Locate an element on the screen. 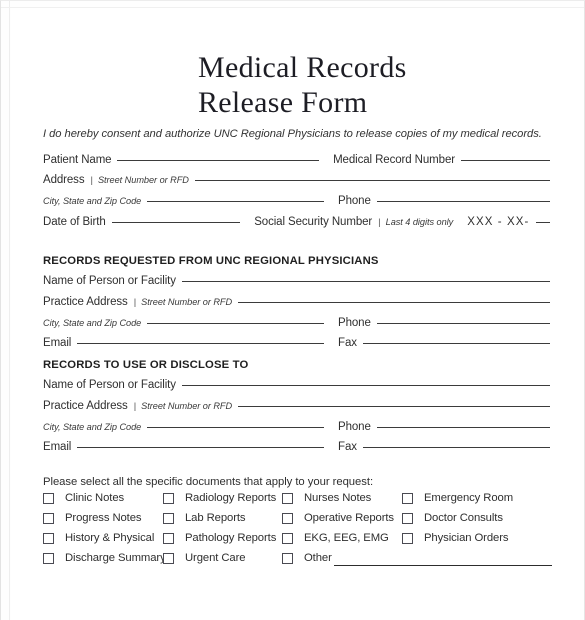  disclose-fax-input is located at coordinates (456, 447).